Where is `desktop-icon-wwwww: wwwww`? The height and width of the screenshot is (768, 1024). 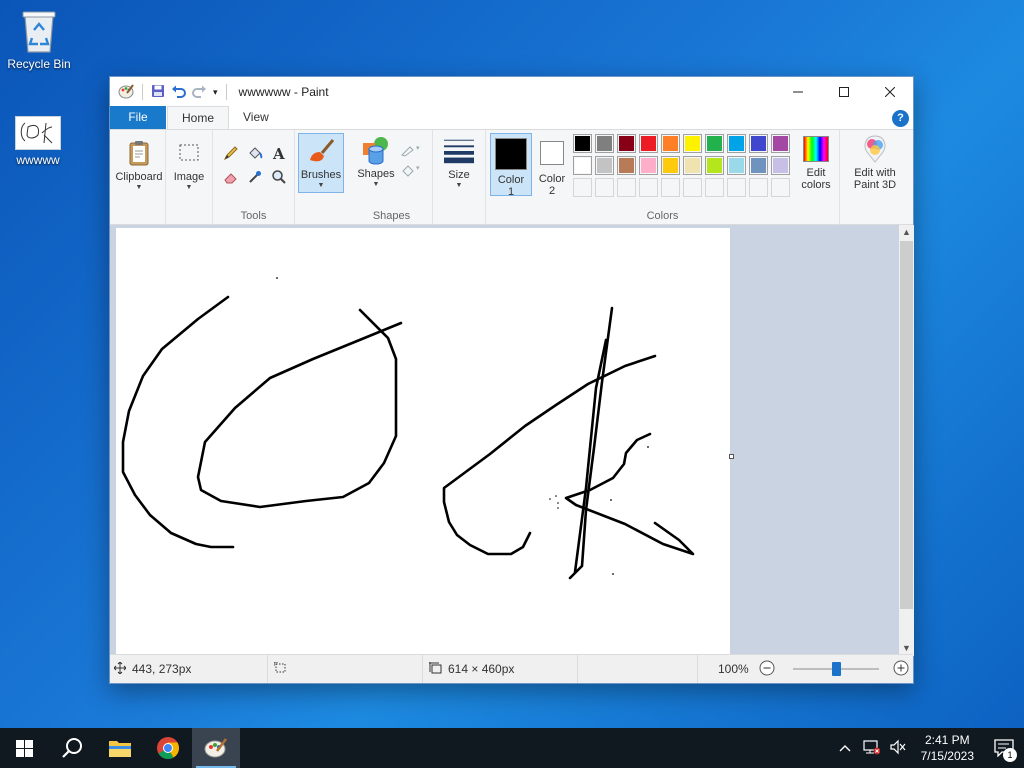
desktop-icon-wwwww: wwwww is located at coordinates (38, 141).